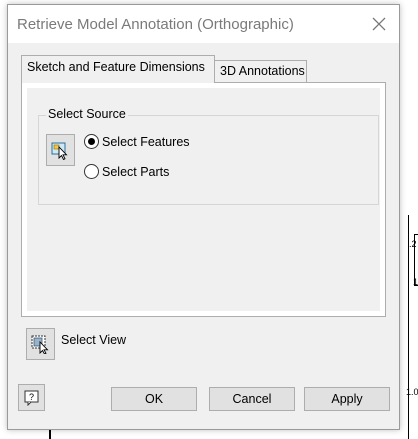 Image resolution: width=418 pixels, height=439 pixels. Describe the element at coordinates (91, 171) in the screenshot. I see `select-parts-radio` at that location.